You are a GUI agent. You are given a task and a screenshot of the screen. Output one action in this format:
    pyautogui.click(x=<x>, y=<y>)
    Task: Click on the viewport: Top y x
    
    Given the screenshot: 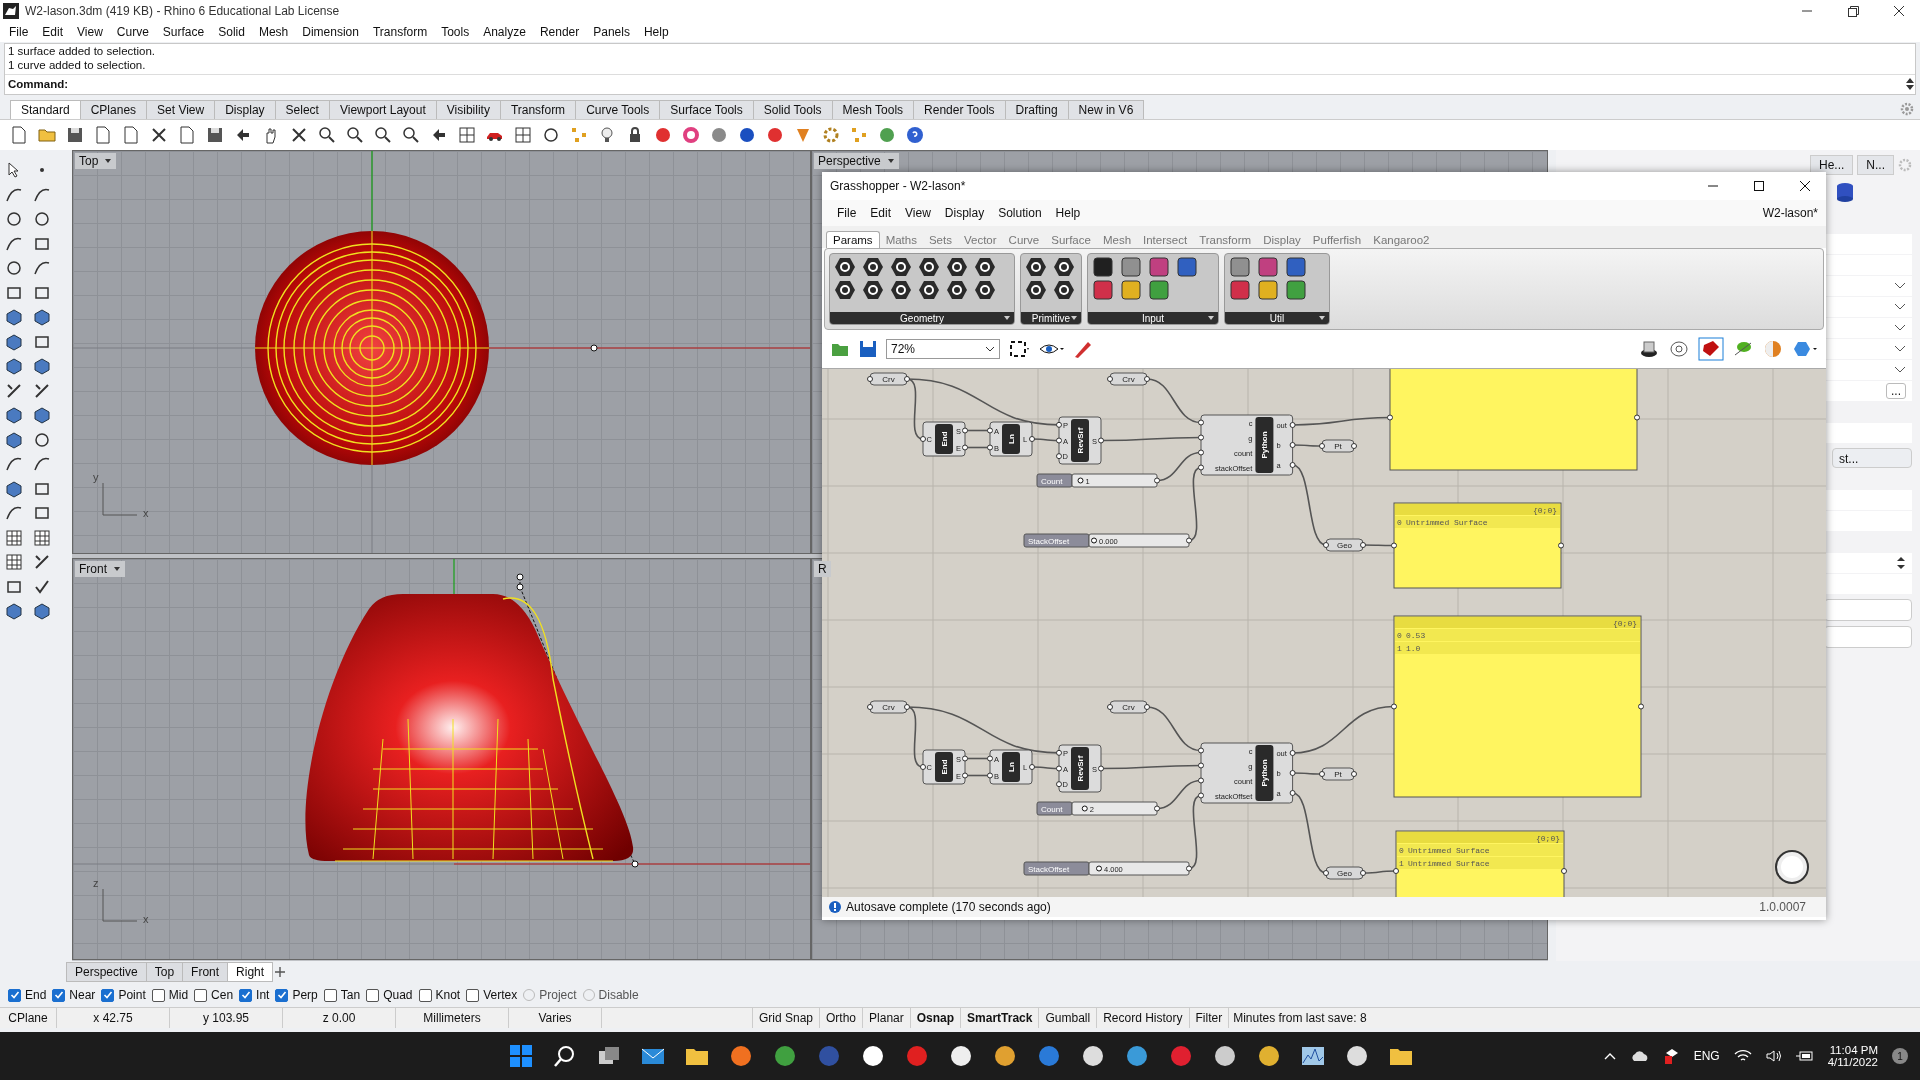 What is the action you would take?
    pyautogui.click(x=441, y=352)
    